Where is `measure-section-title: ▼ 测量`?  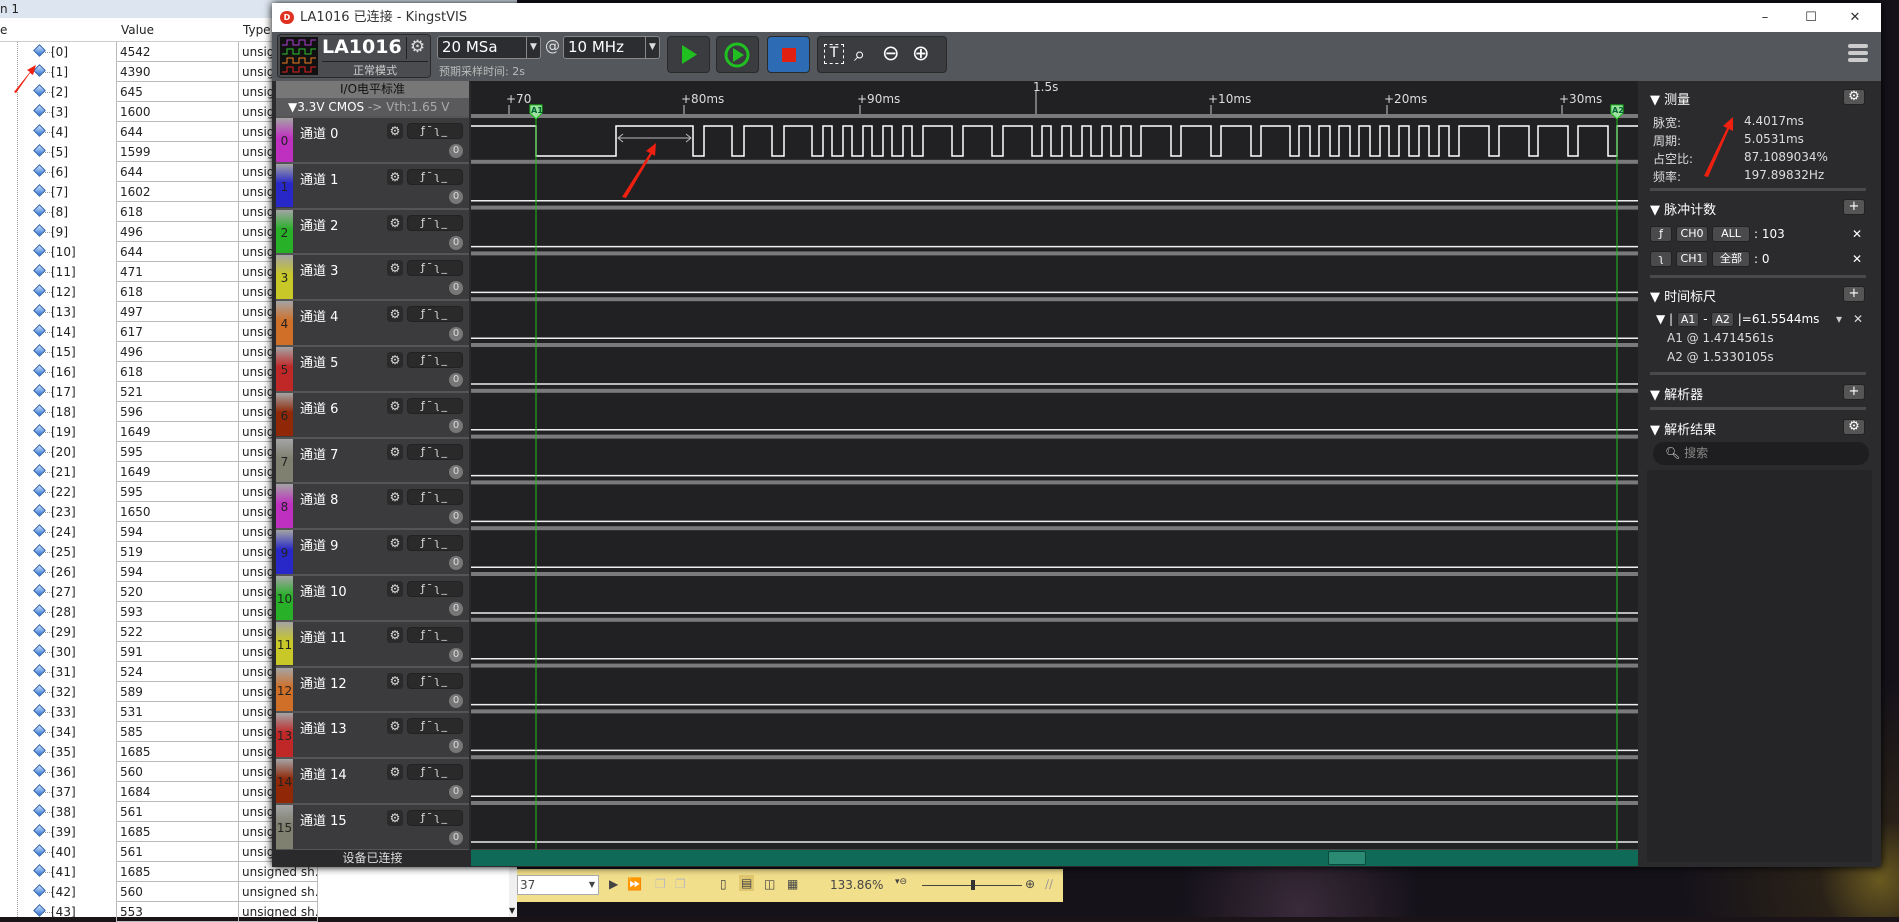 measure-section-title: ▼ 测量 is located at coordinates (1670, 98).